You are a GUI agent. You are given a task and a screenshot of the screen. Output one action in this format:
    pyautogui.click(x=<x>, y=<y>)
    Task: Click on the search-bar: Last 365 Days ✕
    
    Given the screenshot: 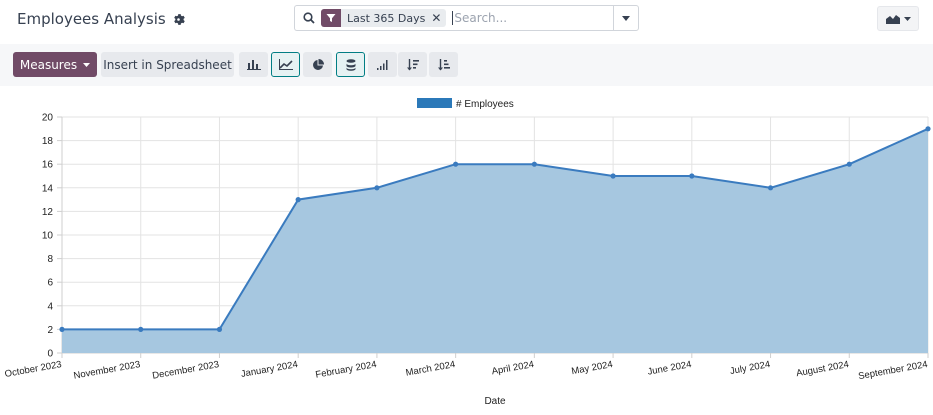 What is the action you would take?
    pyautogui.click(x=453, y=18)
    